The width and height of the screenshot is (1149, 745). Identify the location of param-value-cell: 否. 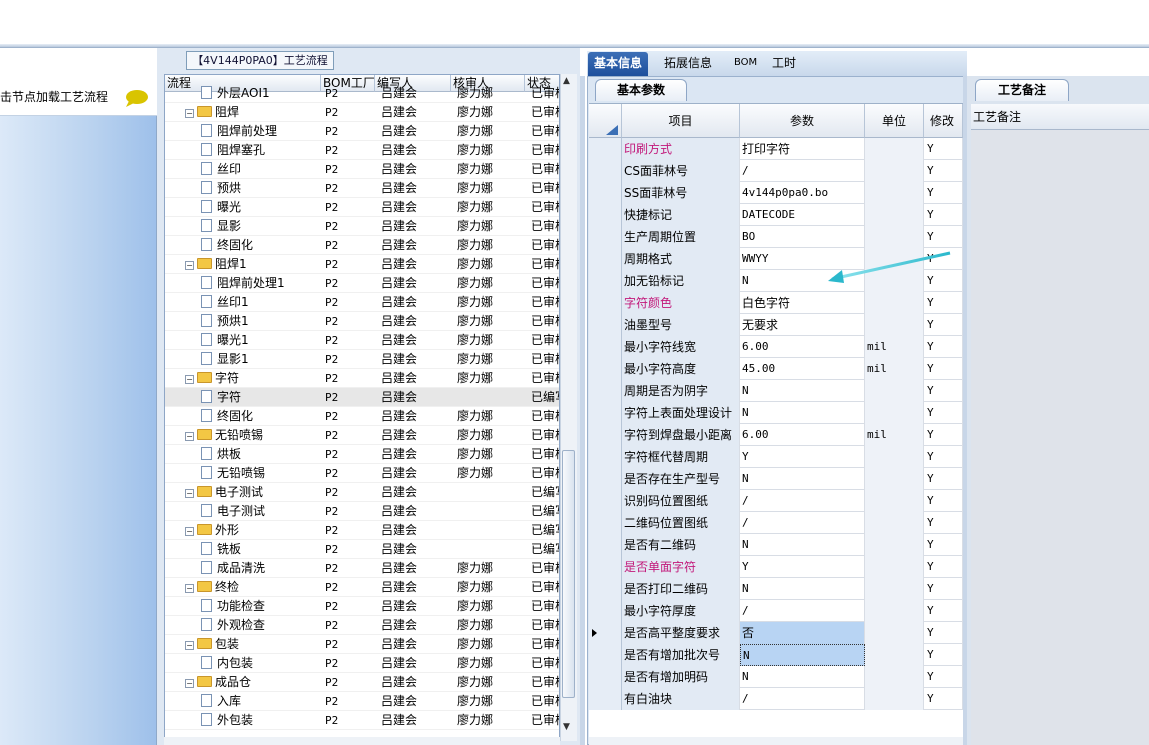
(802, 633).